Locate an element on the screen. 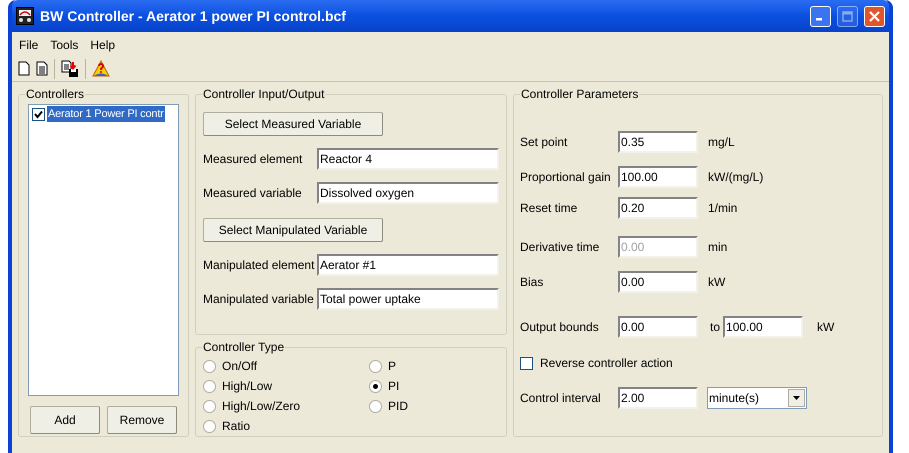 The width and height of the screenshot is (909, 453). field-label: Derivative time is located at coordinates (560, 247).